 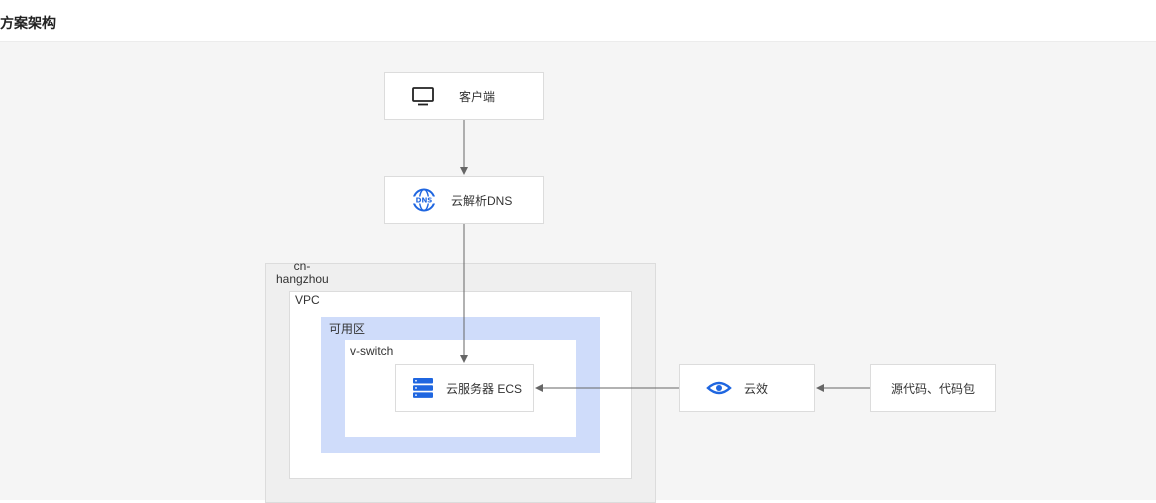 I want to click on svg-text: DNS, so click(x=424, y=201).